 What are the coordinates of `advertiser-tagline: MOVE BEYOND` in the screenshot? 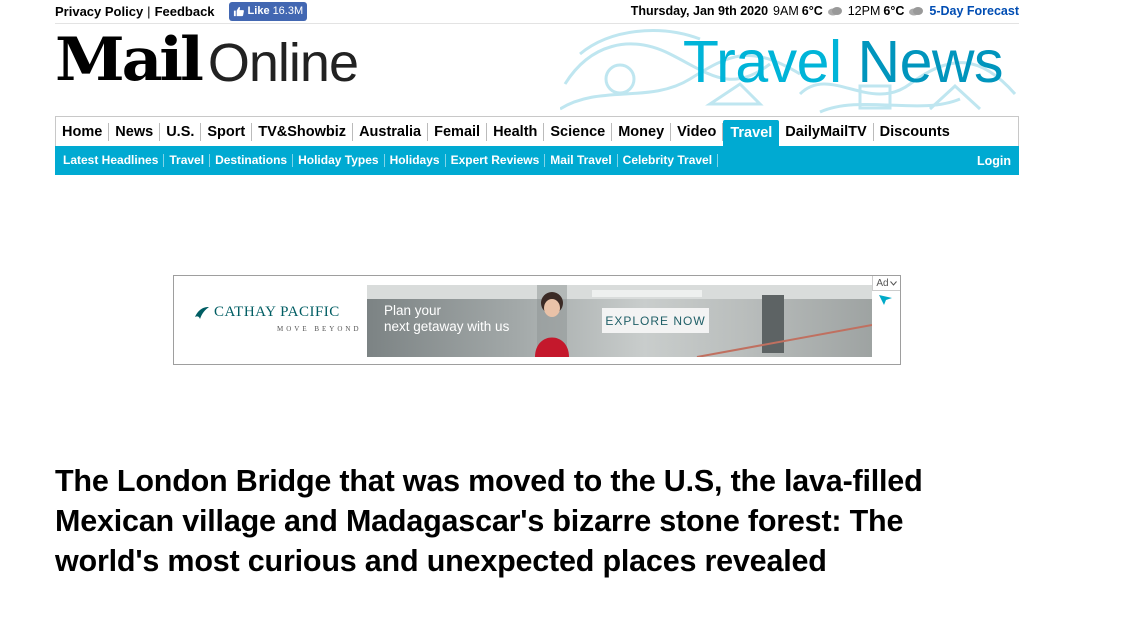 It's located at (319, 329).